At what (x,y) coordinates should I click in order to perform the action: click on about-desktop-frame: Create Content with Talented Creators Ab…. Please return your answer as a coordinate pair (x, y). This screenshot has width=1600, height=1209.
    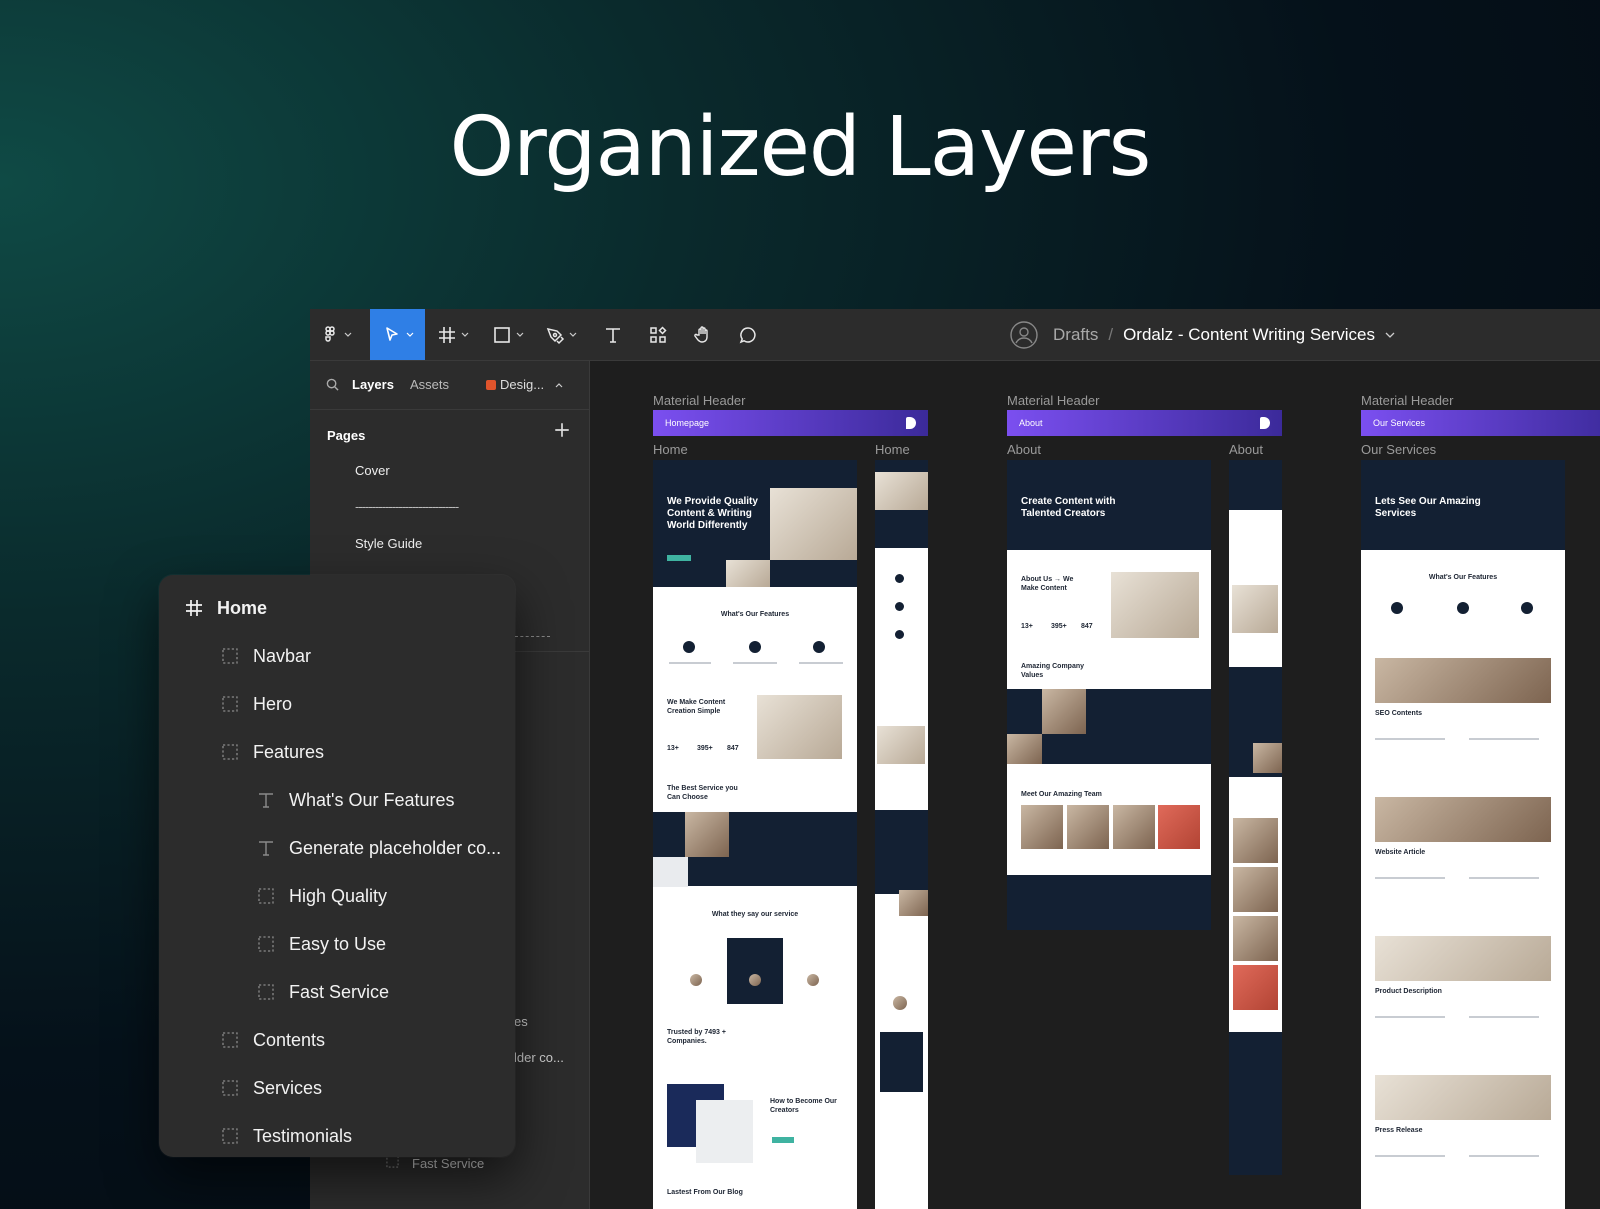
    Looking at the image, I should click on (1109, 695).